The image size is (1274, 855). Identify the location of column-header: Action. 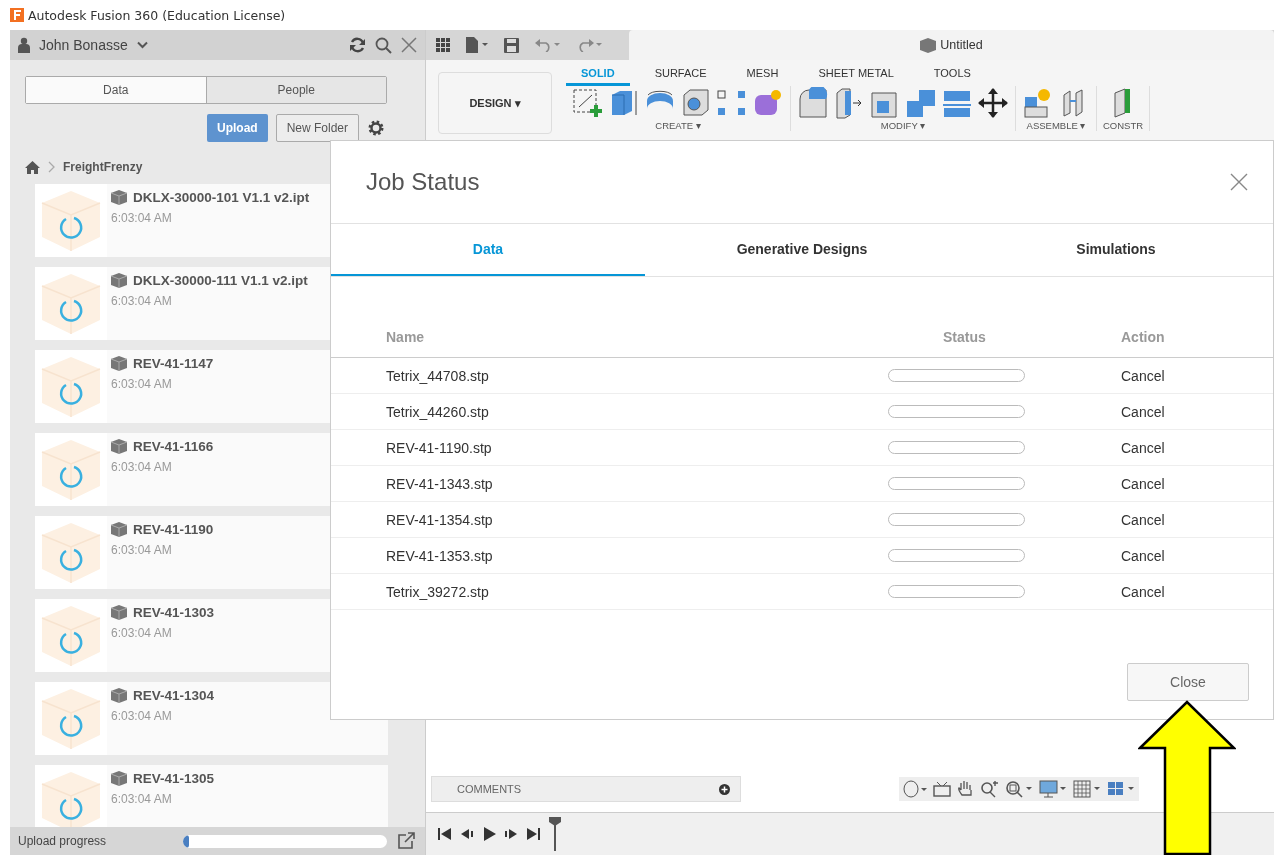
(1143, 337).